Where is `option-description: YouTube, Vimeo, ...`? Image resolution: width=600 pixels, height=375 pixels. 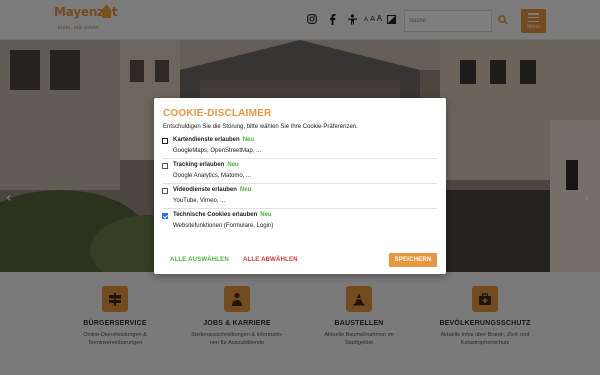 option-description: YouTube, Vimeo, ... is located at coordinates (199, 201).